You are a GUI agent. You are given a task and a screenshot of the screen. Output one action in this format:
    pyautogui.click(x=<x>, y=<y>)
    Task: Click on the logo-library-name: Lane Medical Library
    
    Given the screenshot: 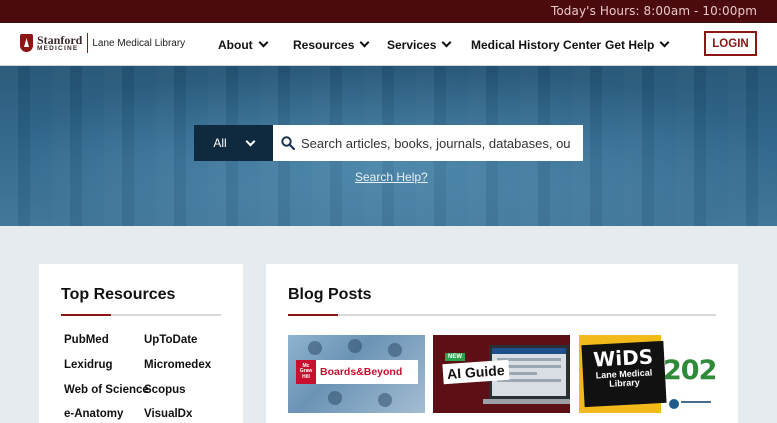 What is the action you would take?
    pyautogui.click(x=139, y=43)
    